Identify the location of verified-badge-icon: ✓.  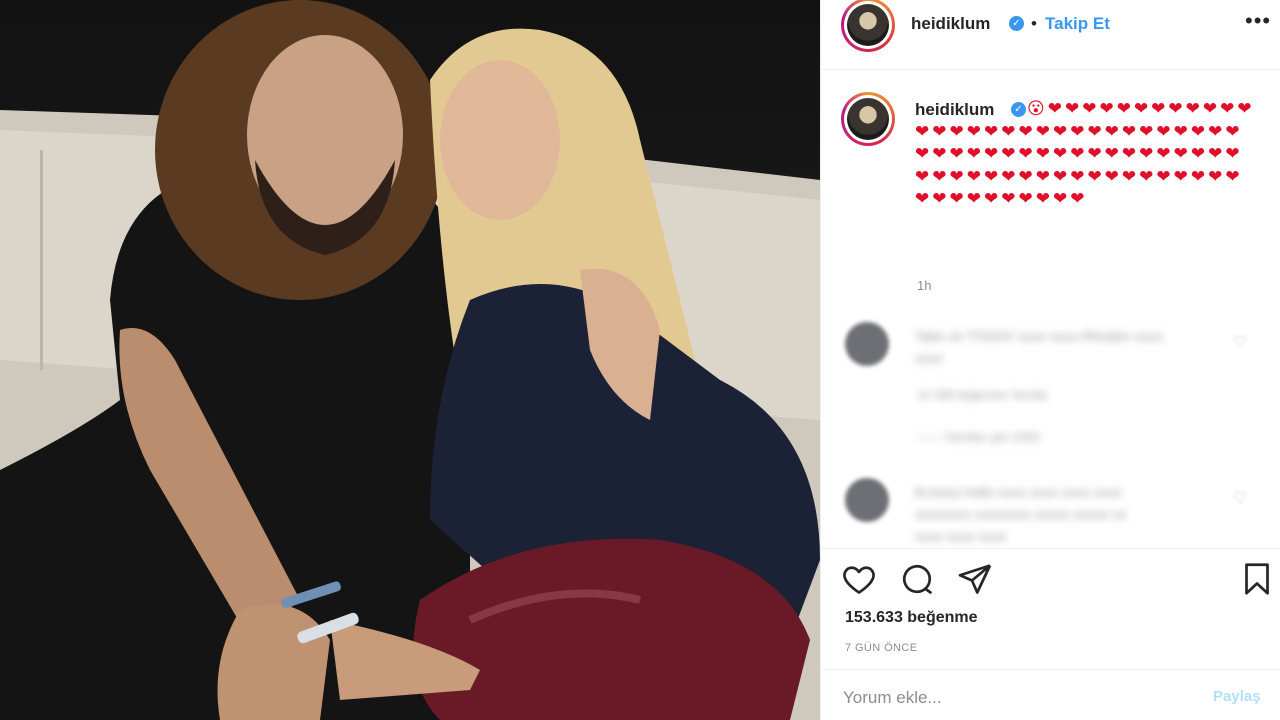
(1016, 23).